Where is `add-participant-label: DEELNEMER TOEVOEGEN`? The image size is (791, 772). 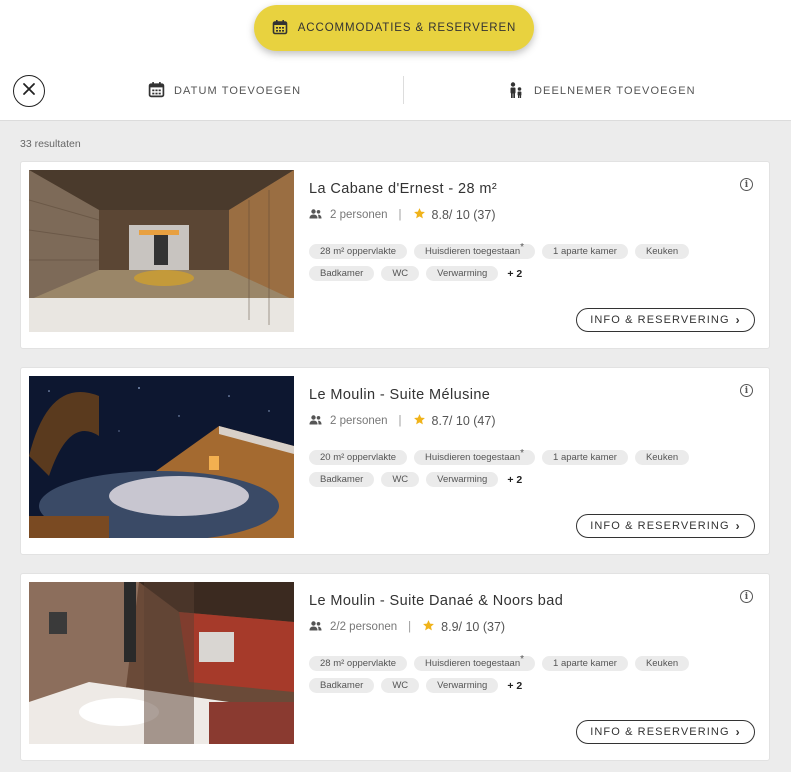 add-participant-label: DEELNEMER TOEVOEGEN is located at coordinates (615, 91).